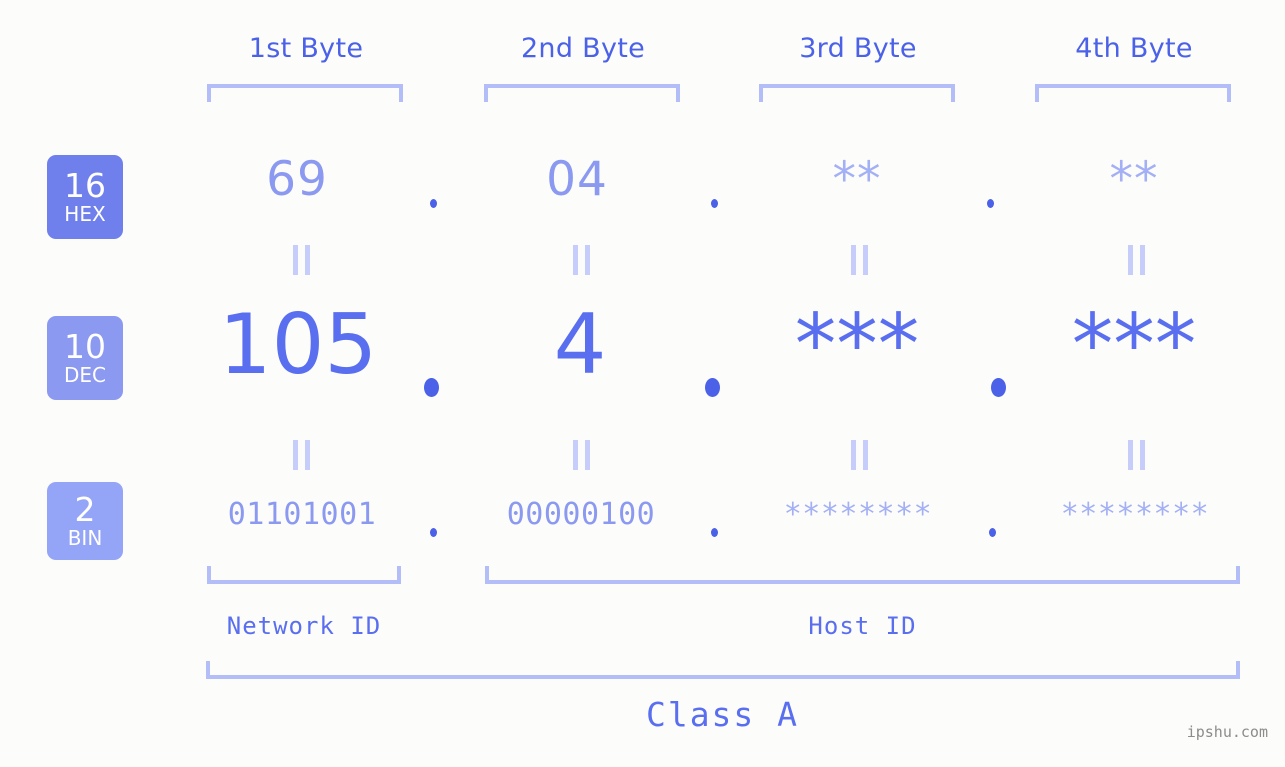  I want to click on bin-value-byte-1: 01101001, so click(302, 514).